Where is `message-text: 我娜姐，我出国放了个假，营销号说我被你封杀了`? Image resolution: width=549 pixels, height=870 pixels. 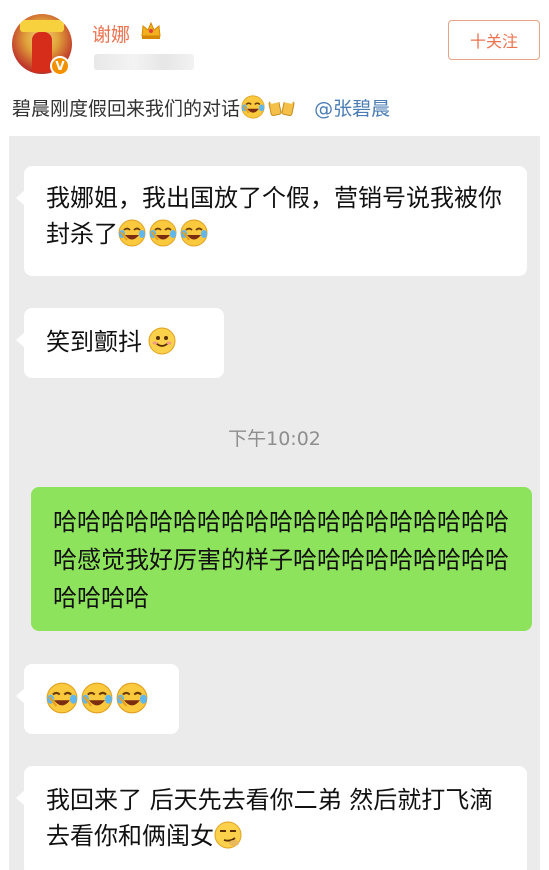 message-text: 我娜姐，我出国放了个假，营销号说我被你封杀了 is located at coordinates (274, 216).